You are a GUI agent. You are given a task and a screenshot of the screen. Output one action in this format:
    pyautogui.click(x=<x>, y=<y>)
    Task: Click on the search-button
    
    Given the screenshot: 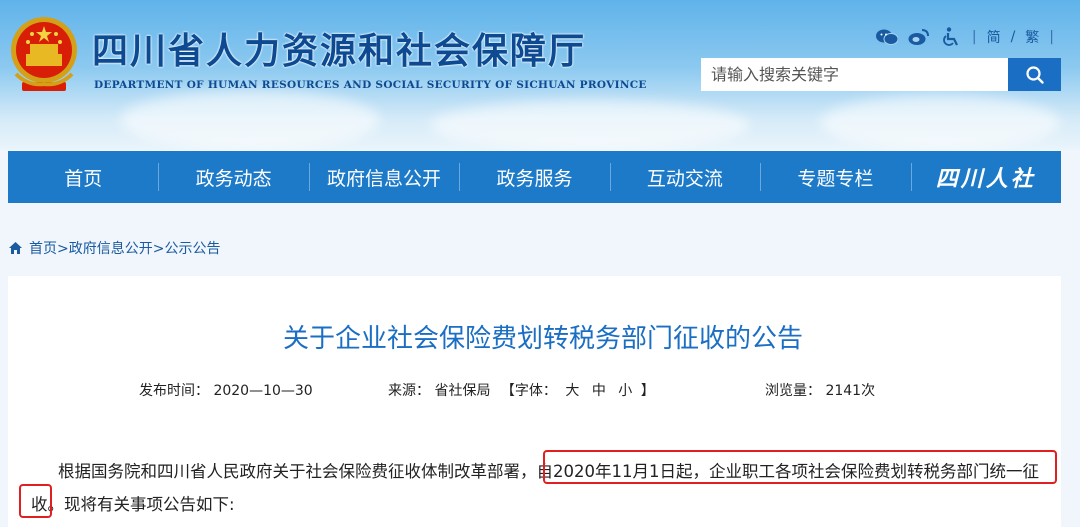 What is the action you would take?
    pyautogui.click(x=1034, y=74)
    